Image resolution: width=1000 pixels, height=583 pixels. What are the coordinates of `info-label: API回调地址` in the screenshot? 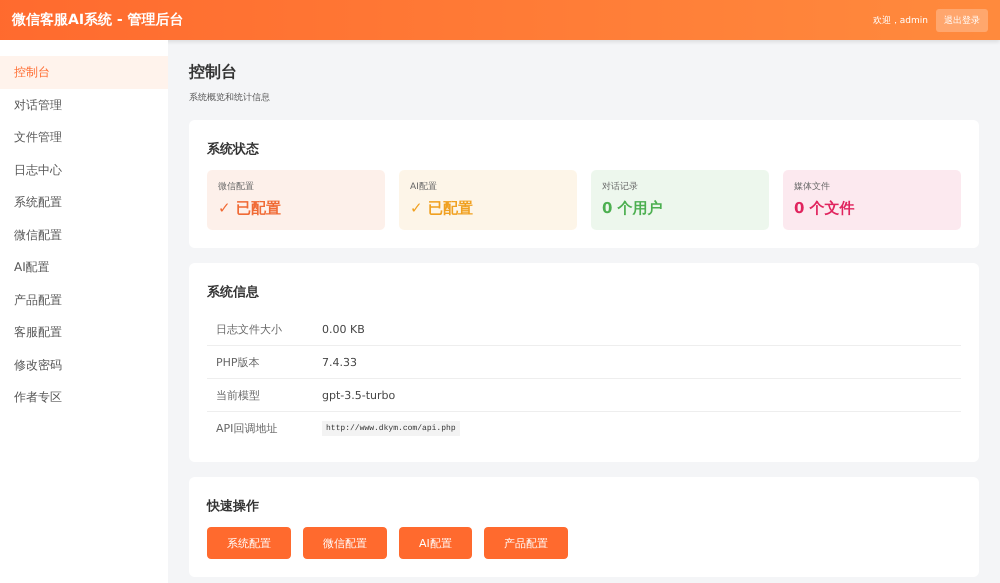 It's located at (247, 428).